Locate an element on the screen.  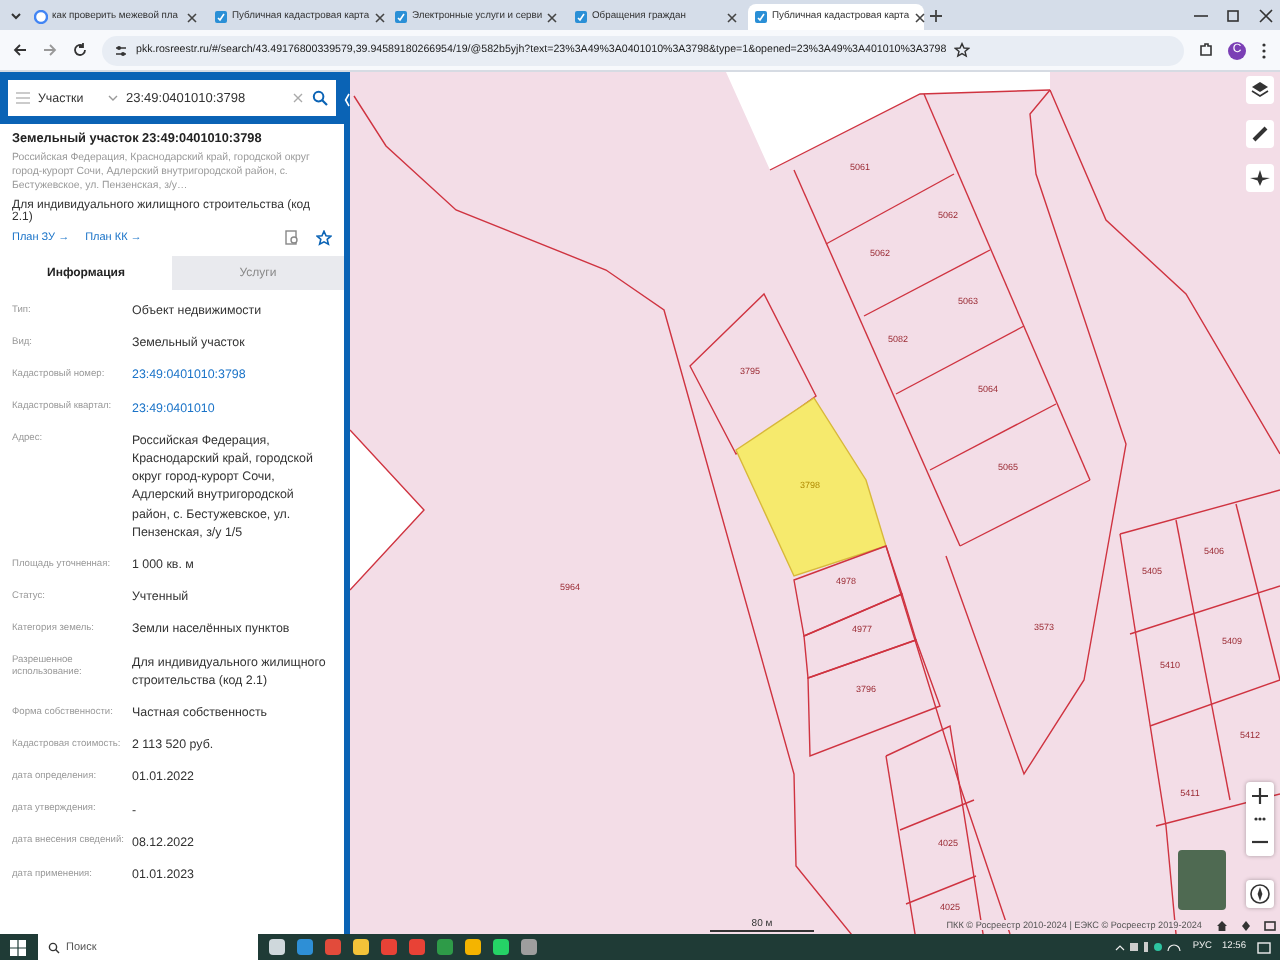
screen-icon is located at coordinates (1270, 925).